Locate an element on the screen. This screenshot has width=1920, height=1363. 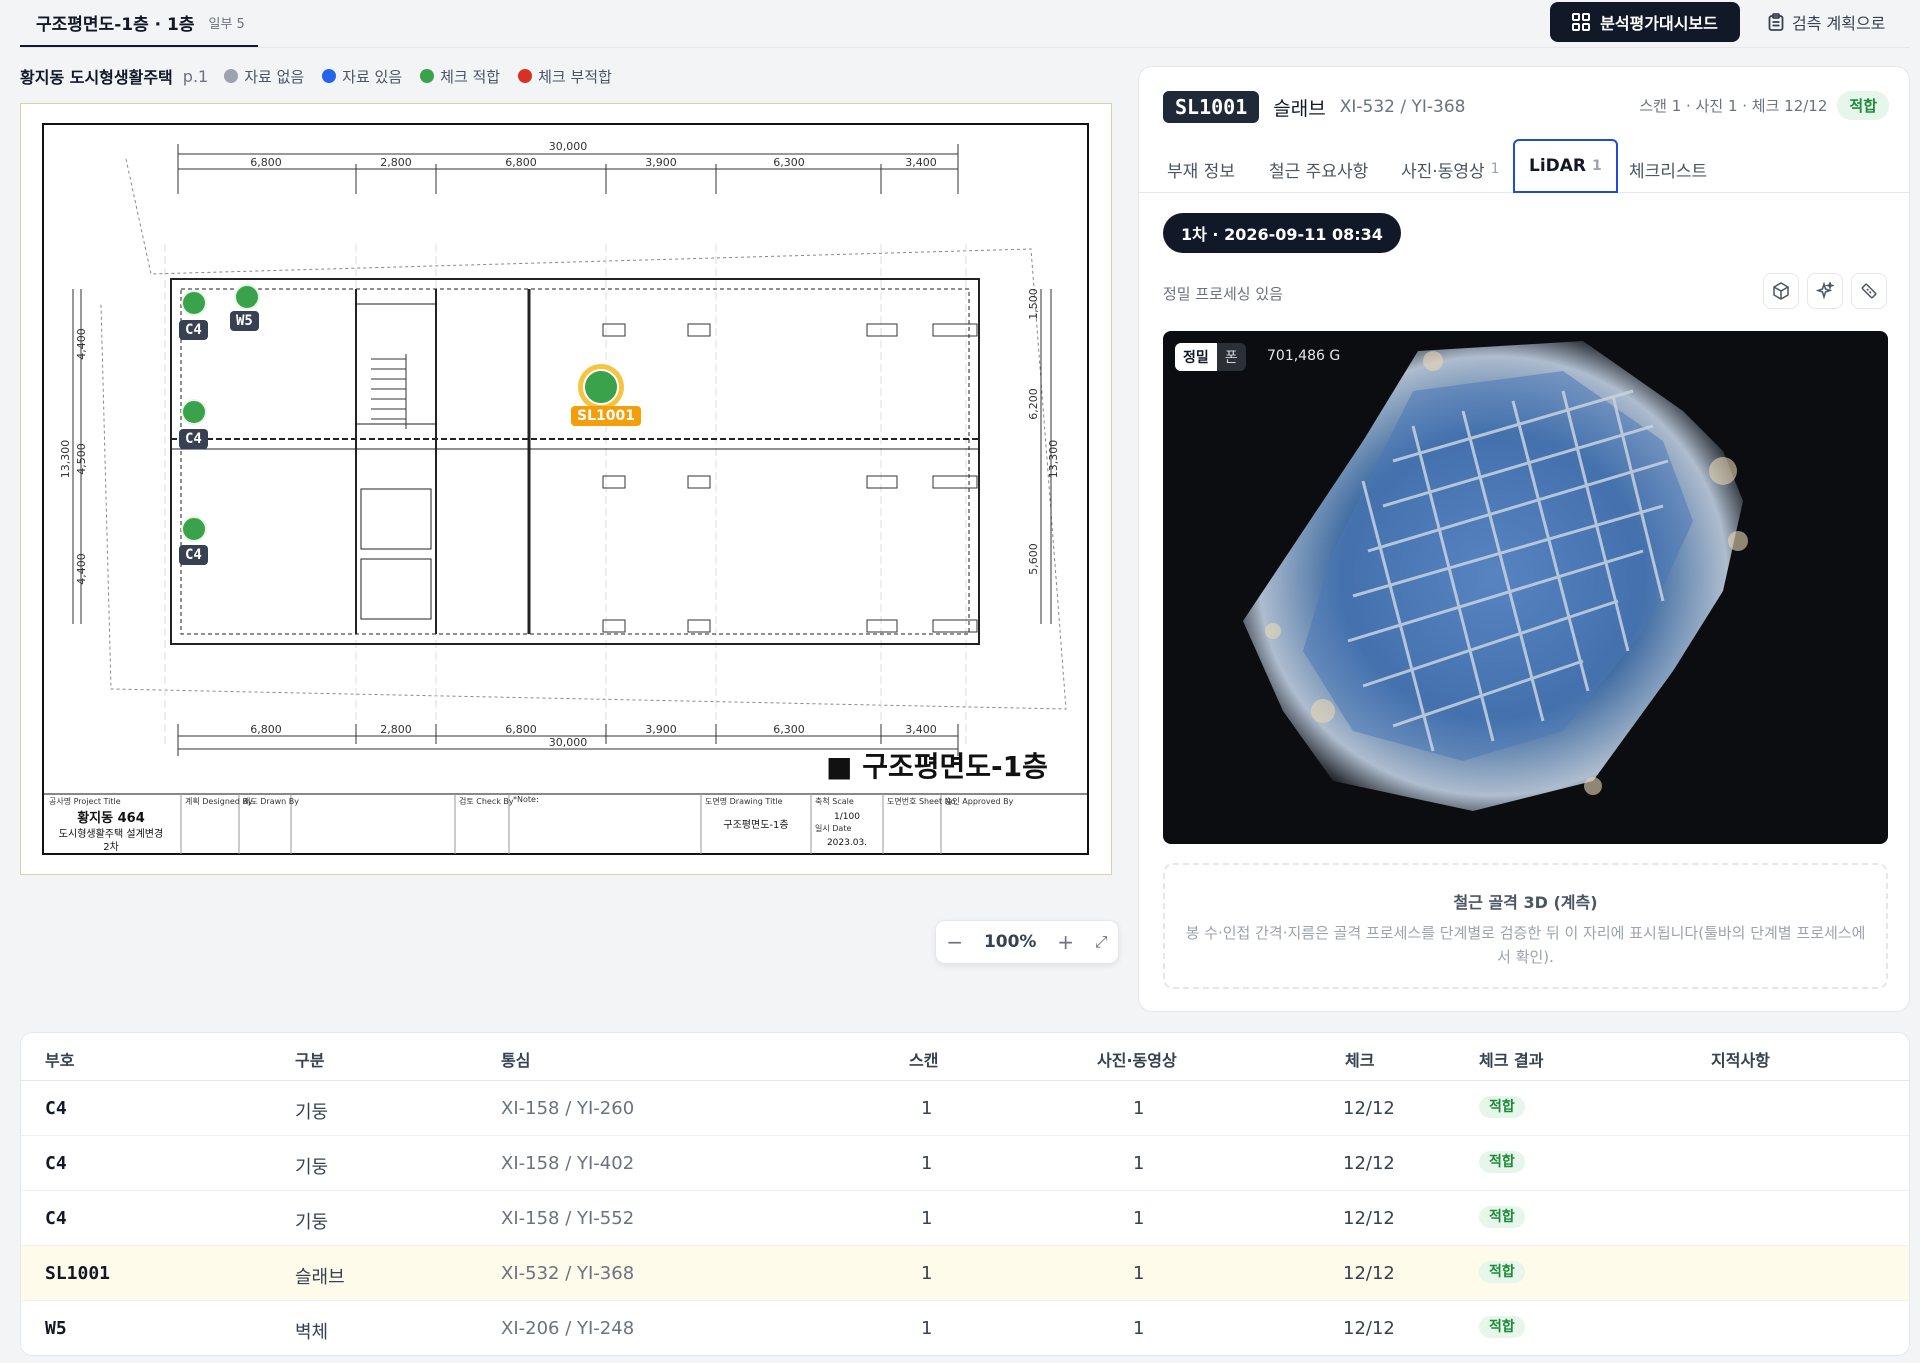
viewer-tools is located at coordinates (1825, 291).